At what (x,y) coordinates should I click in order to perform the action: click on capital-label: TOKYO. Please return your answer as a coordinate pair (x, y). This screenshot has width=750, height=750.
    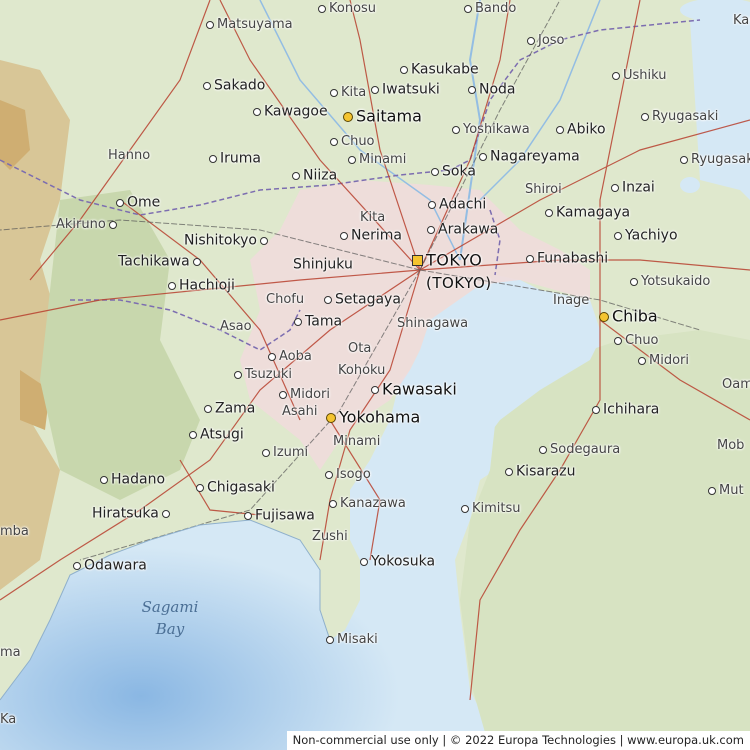
    Looking at the image, I should click on (447, 260).